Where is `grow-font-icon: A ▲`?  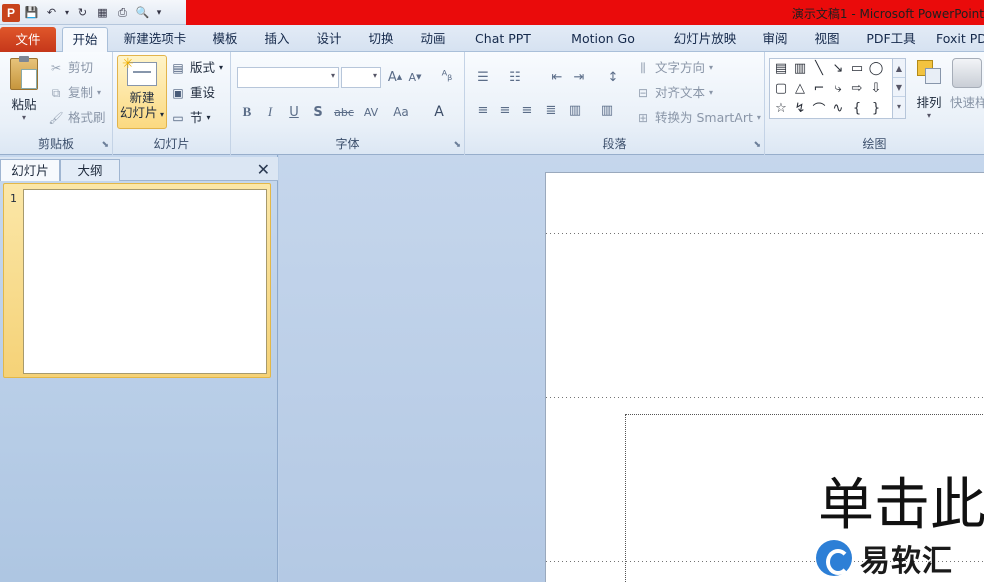 grow-font-icon: A ▲ is located at coordinates (395, 77).